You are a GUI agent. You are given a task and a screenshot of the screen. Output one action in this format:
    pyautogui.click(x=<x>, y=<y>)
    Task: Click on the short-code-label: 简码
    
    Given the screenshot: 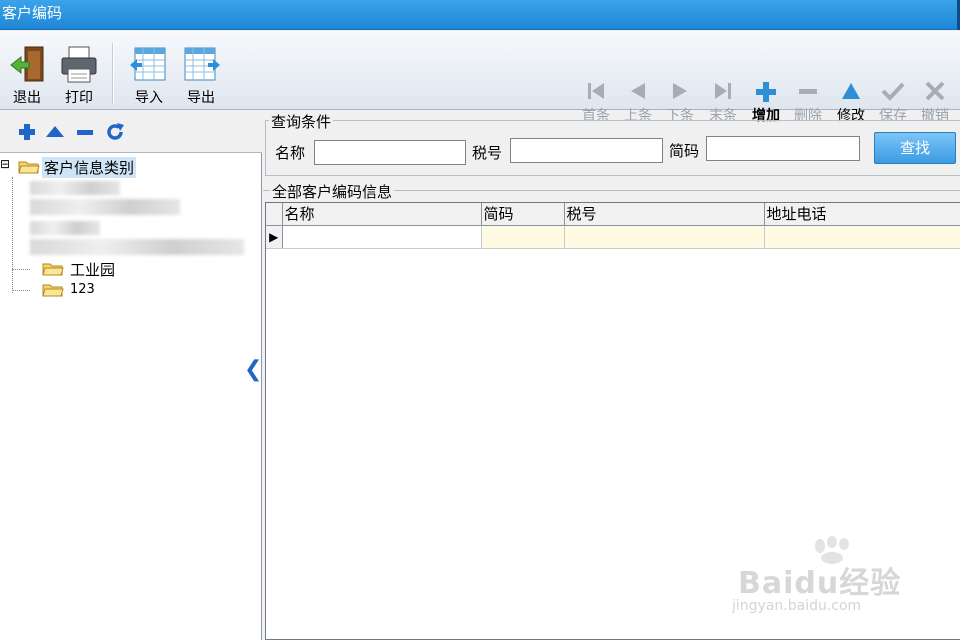 What is the action you would take?
    pyautogui.click(x=684, y=151)
    